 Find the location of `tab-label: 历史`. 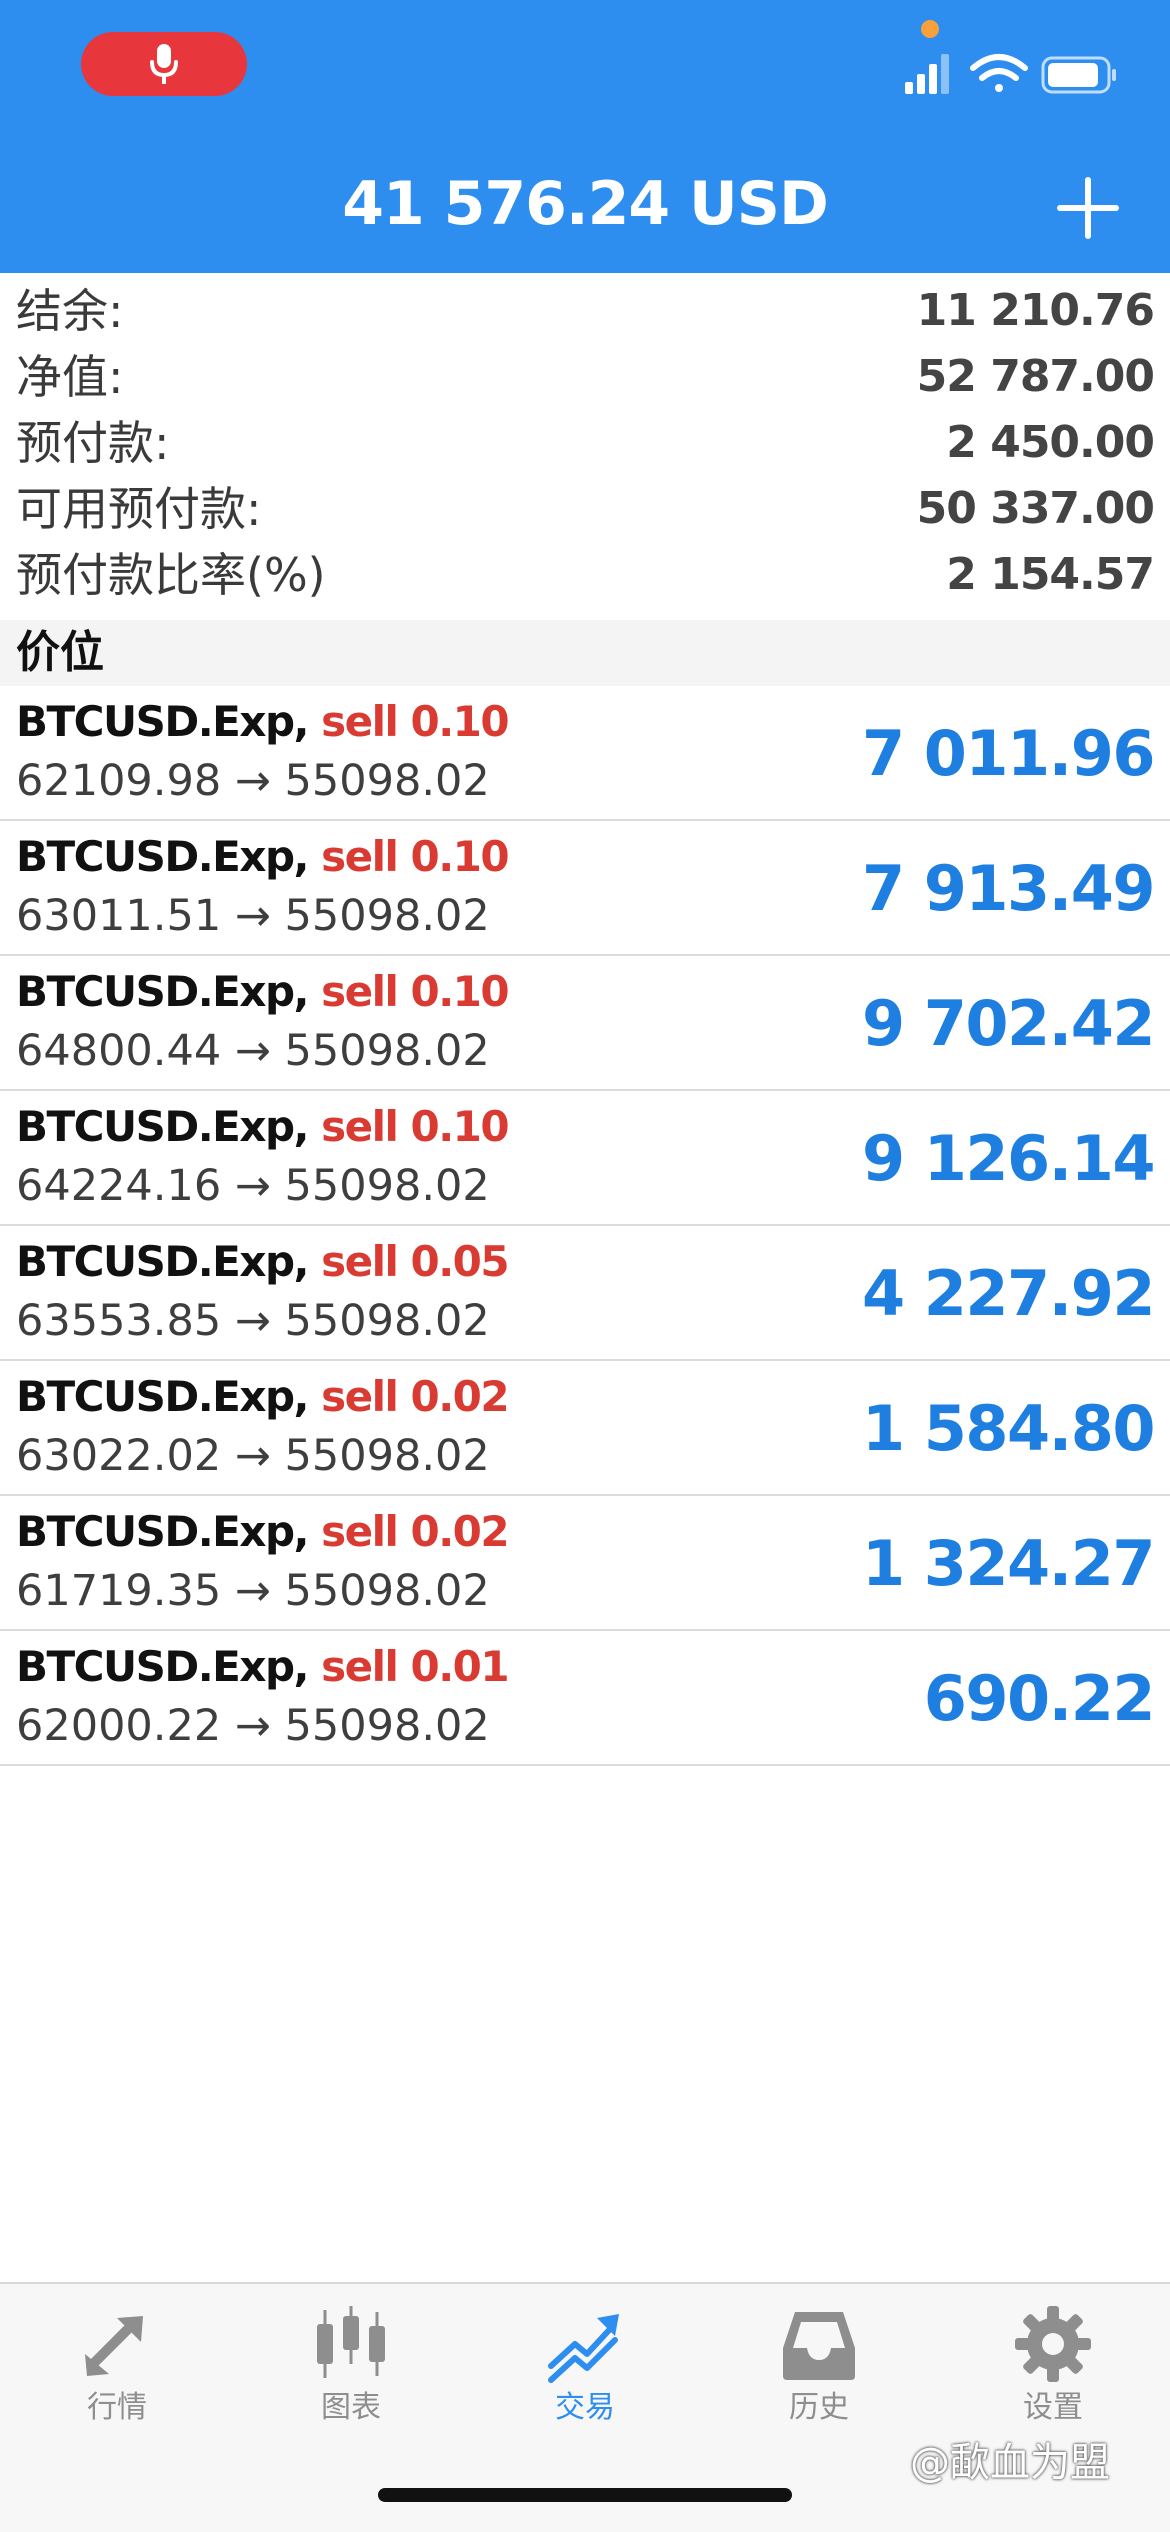

tab-label: 历史 is located at coordinates (819, 2407).